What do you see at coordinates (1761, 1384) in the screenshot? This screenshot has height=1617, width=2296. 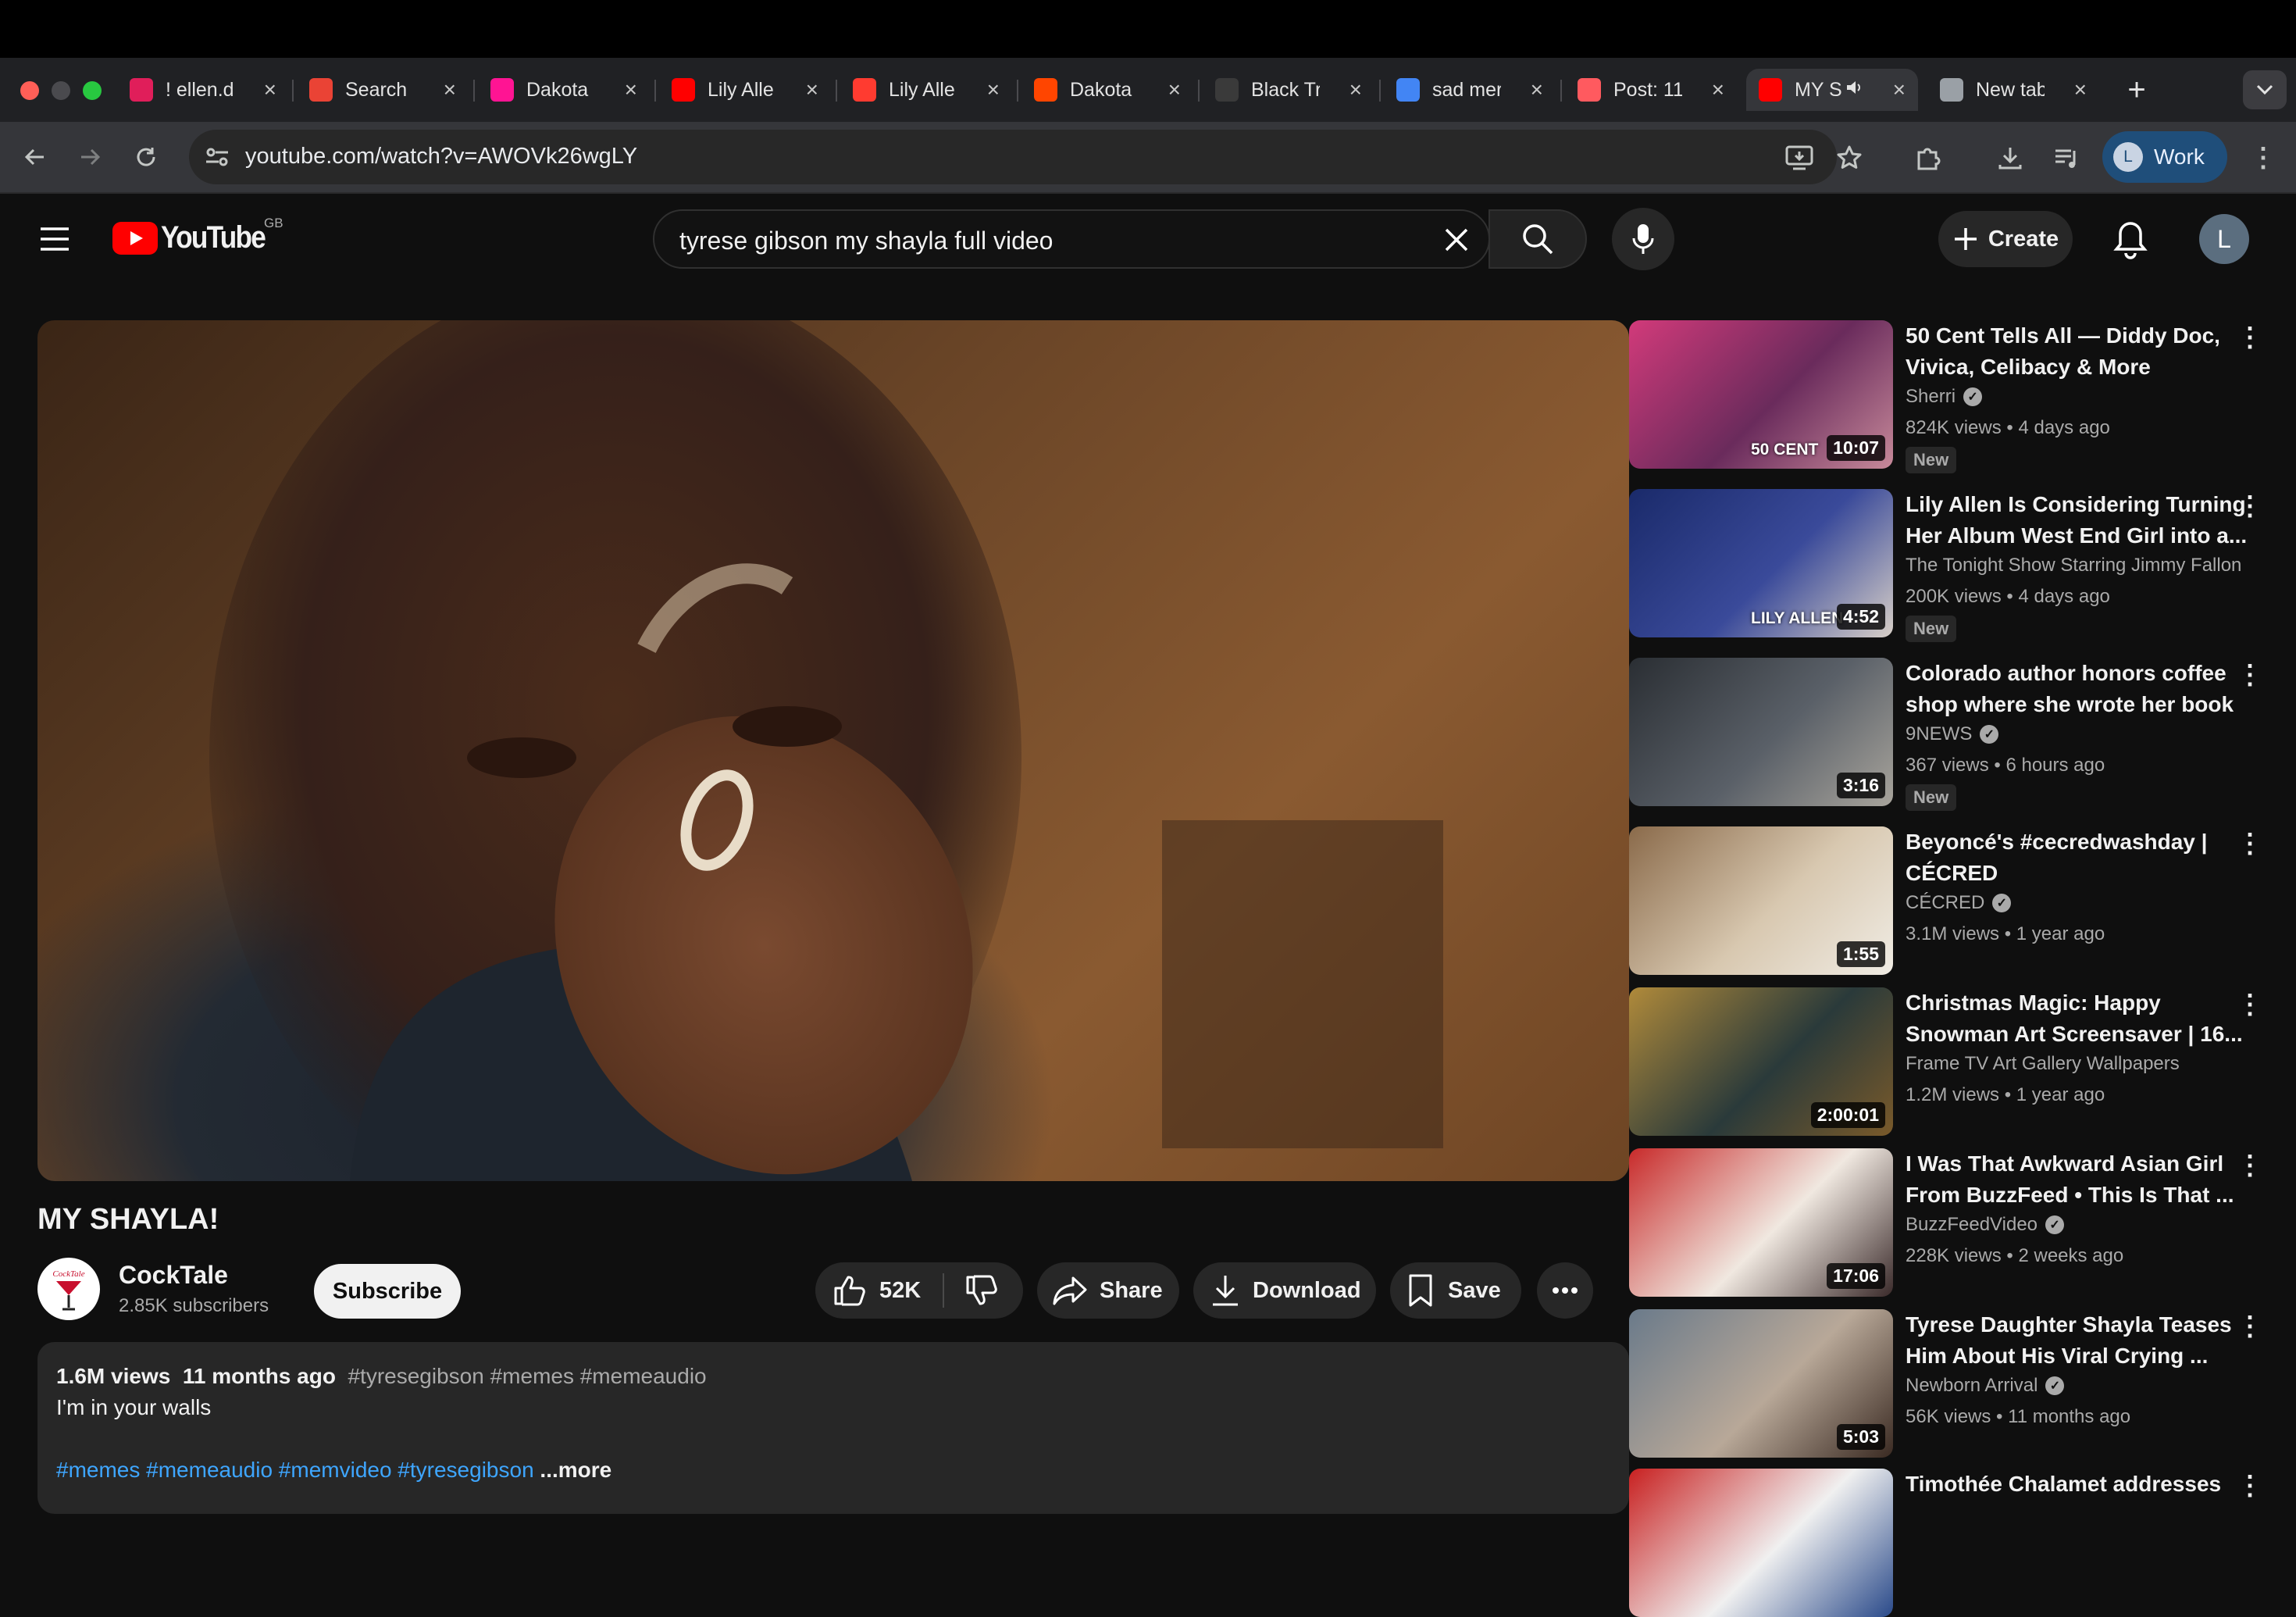 I see `recommendation-thumbnail: 5:03` at bounding box center [1761, 1384].